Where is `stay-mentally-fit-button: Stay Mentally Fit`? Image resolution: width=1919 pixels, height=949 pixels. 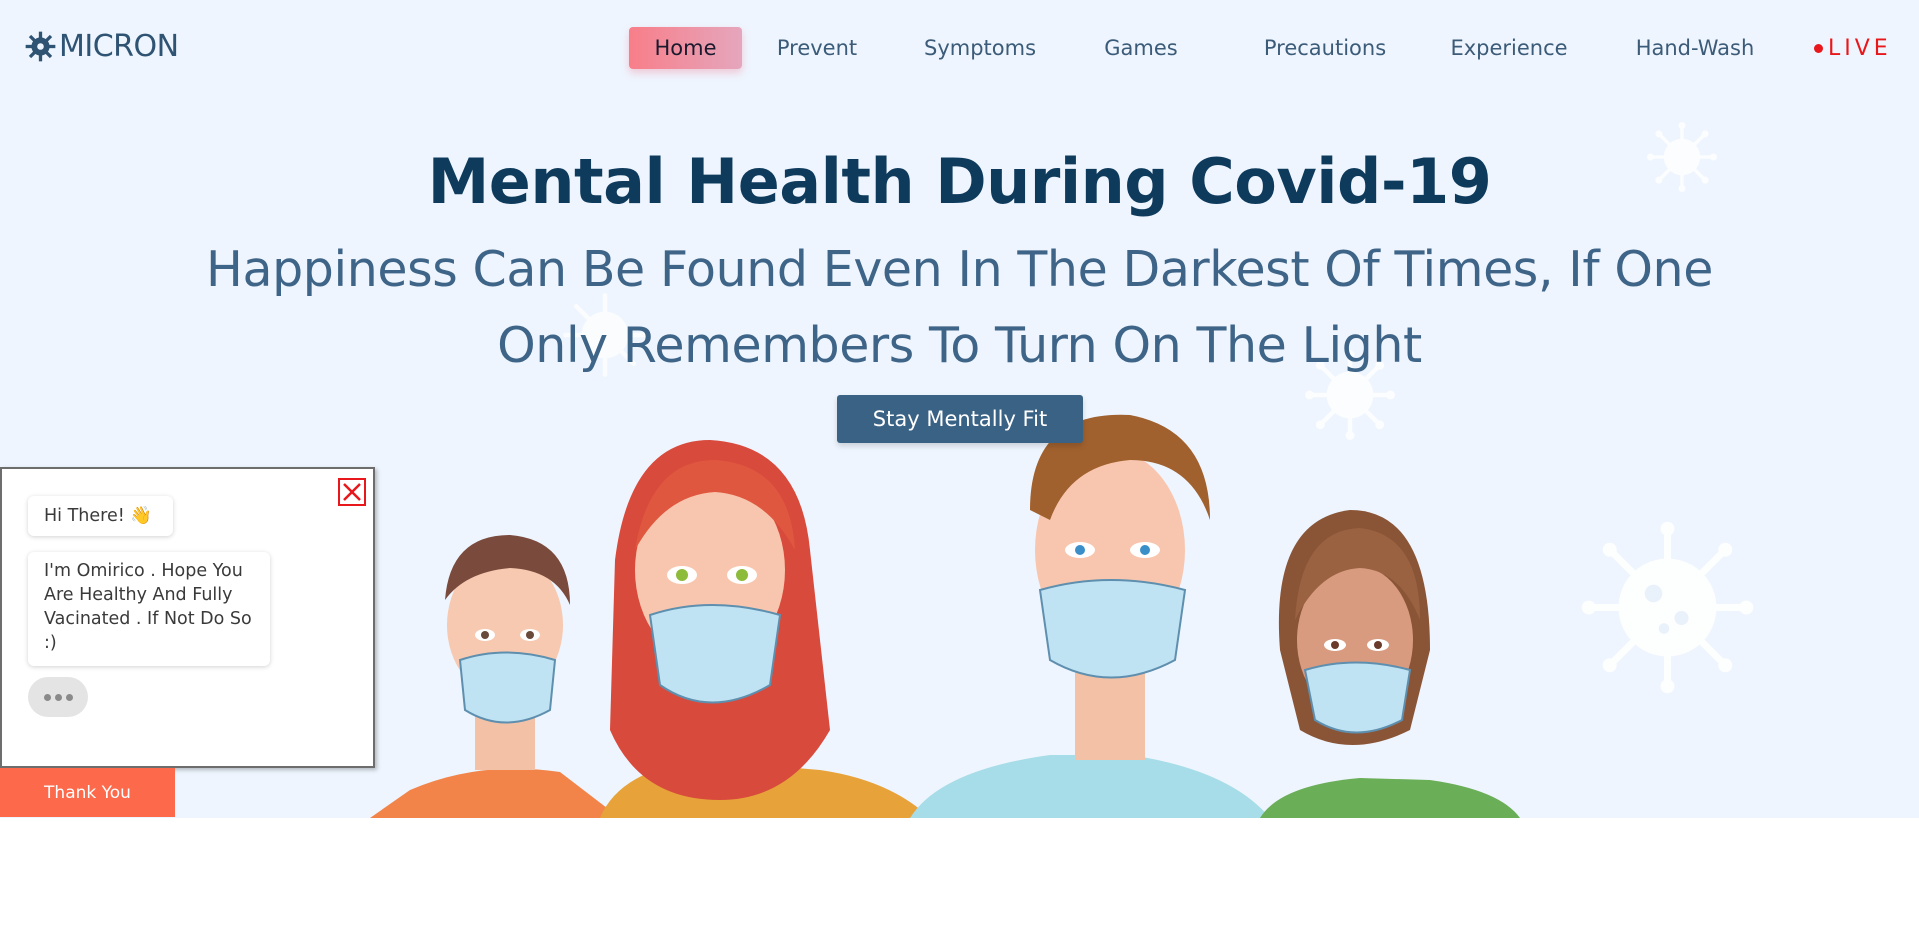 stay-mentally-fit-button: Stay Mentally Fit is located at coordinates (960, 419).